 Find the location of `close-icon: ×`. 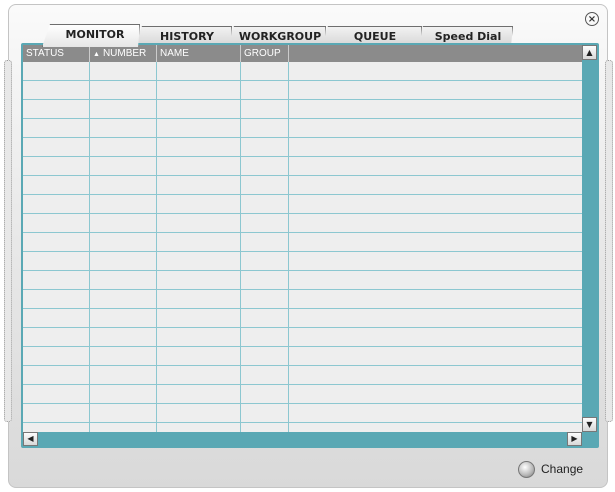

close-icon: × is located at coordinates (592, 19).